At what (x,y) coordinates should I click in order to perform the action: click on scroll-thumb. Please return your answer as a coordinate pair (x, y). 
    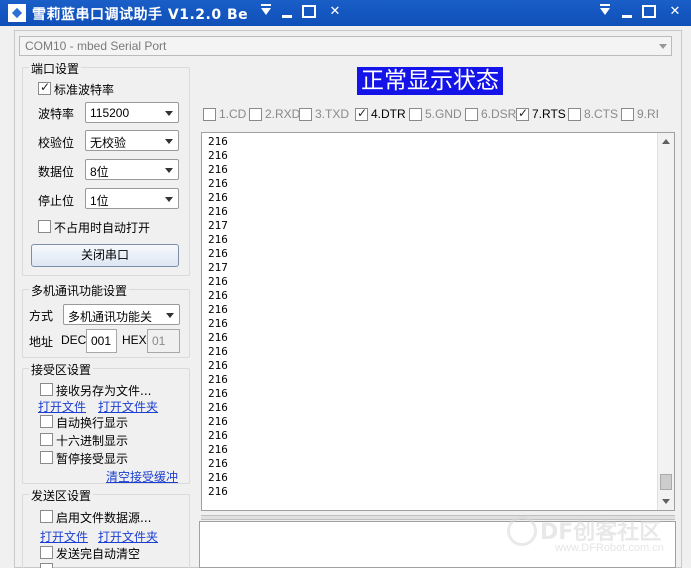
    Looking at the image, I should click on (666, 482).